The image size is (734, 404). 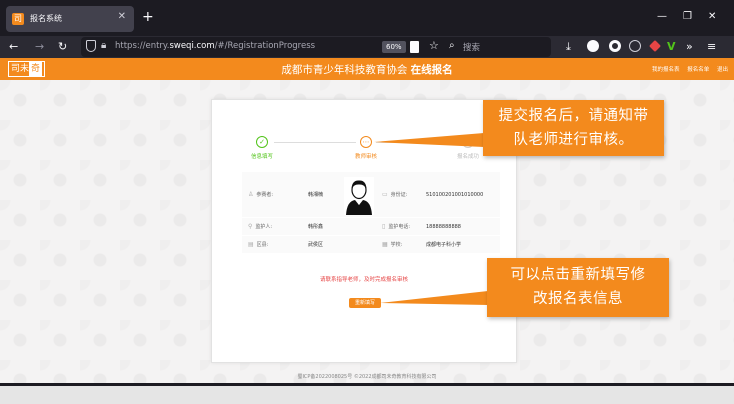 I want to click on menu-icon: ≡, so click(x=711, y=47).